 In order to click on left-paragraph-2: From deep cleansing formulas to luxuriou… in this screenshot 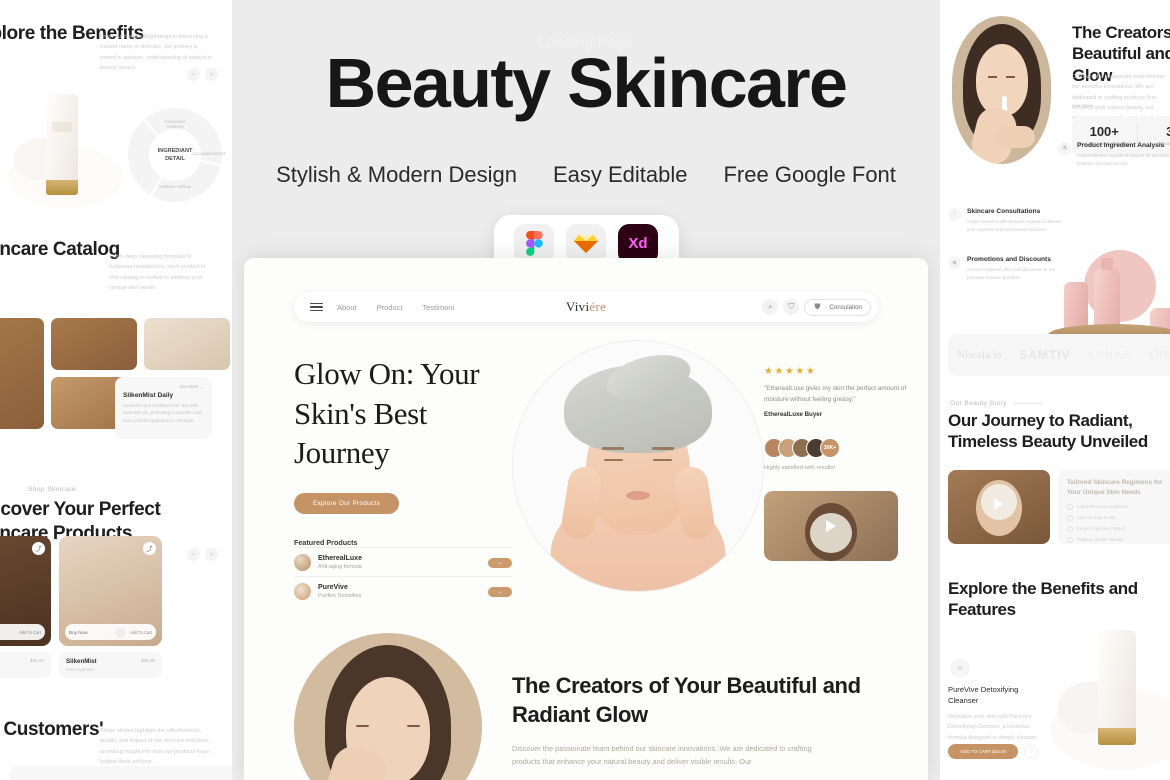, I will do `click(158, 273)`.